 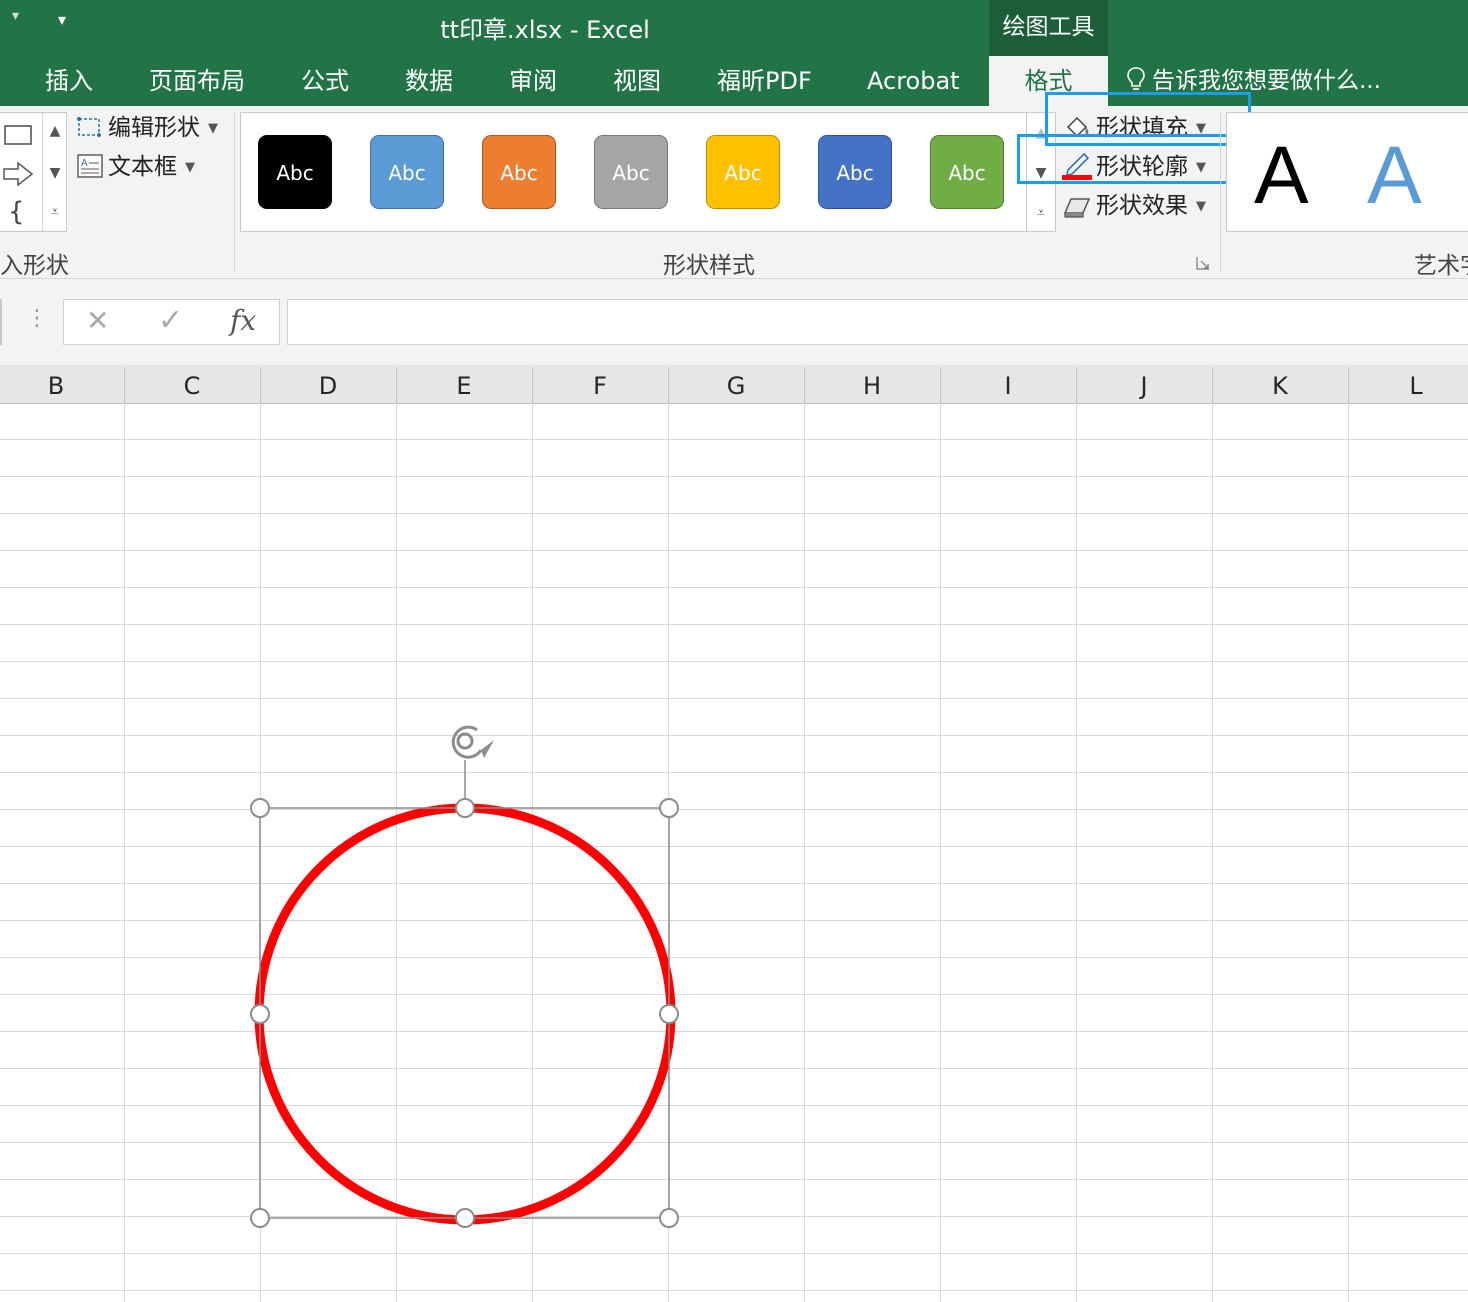 I want to click on cancel-icon: ✕, so click(x=97, y=320).